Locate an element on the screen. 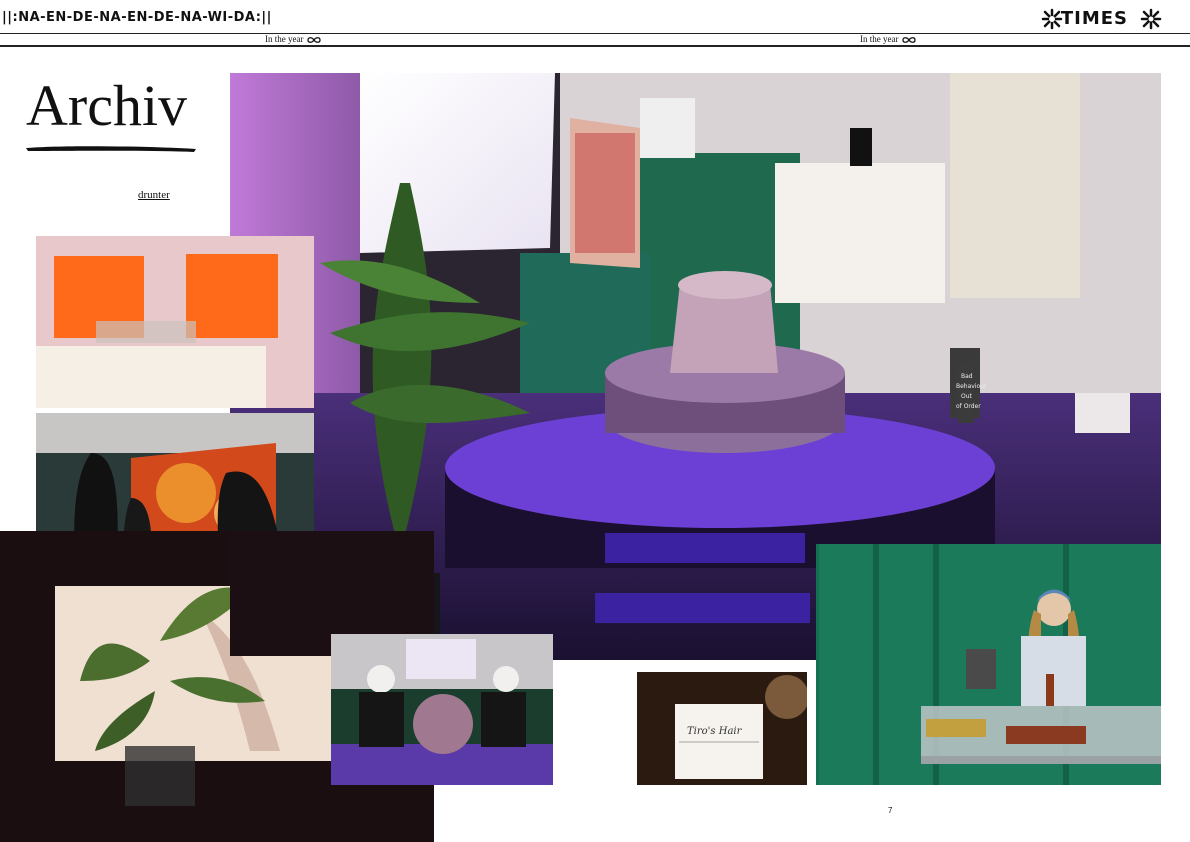 This screenshot has height=842, width=1190. orange-panels-photo is located at coordinates (175, 322).